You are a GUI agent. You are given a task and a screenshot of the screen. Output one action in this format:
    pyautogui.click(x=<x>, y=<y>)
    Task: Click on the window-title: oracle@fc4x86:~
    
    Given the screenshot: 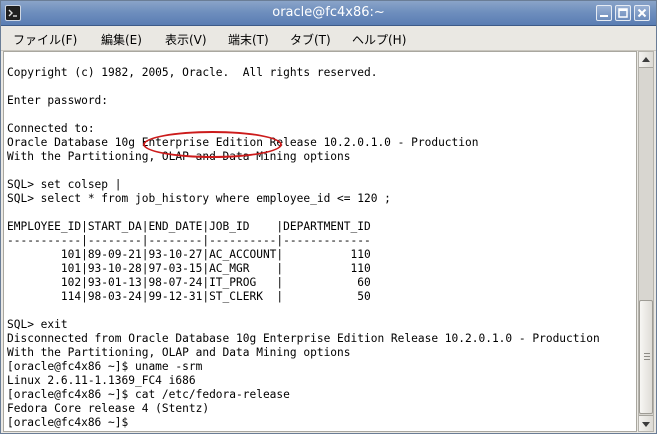 What is the action you would take?
    pyautogui.click(x=328, y=12)
    